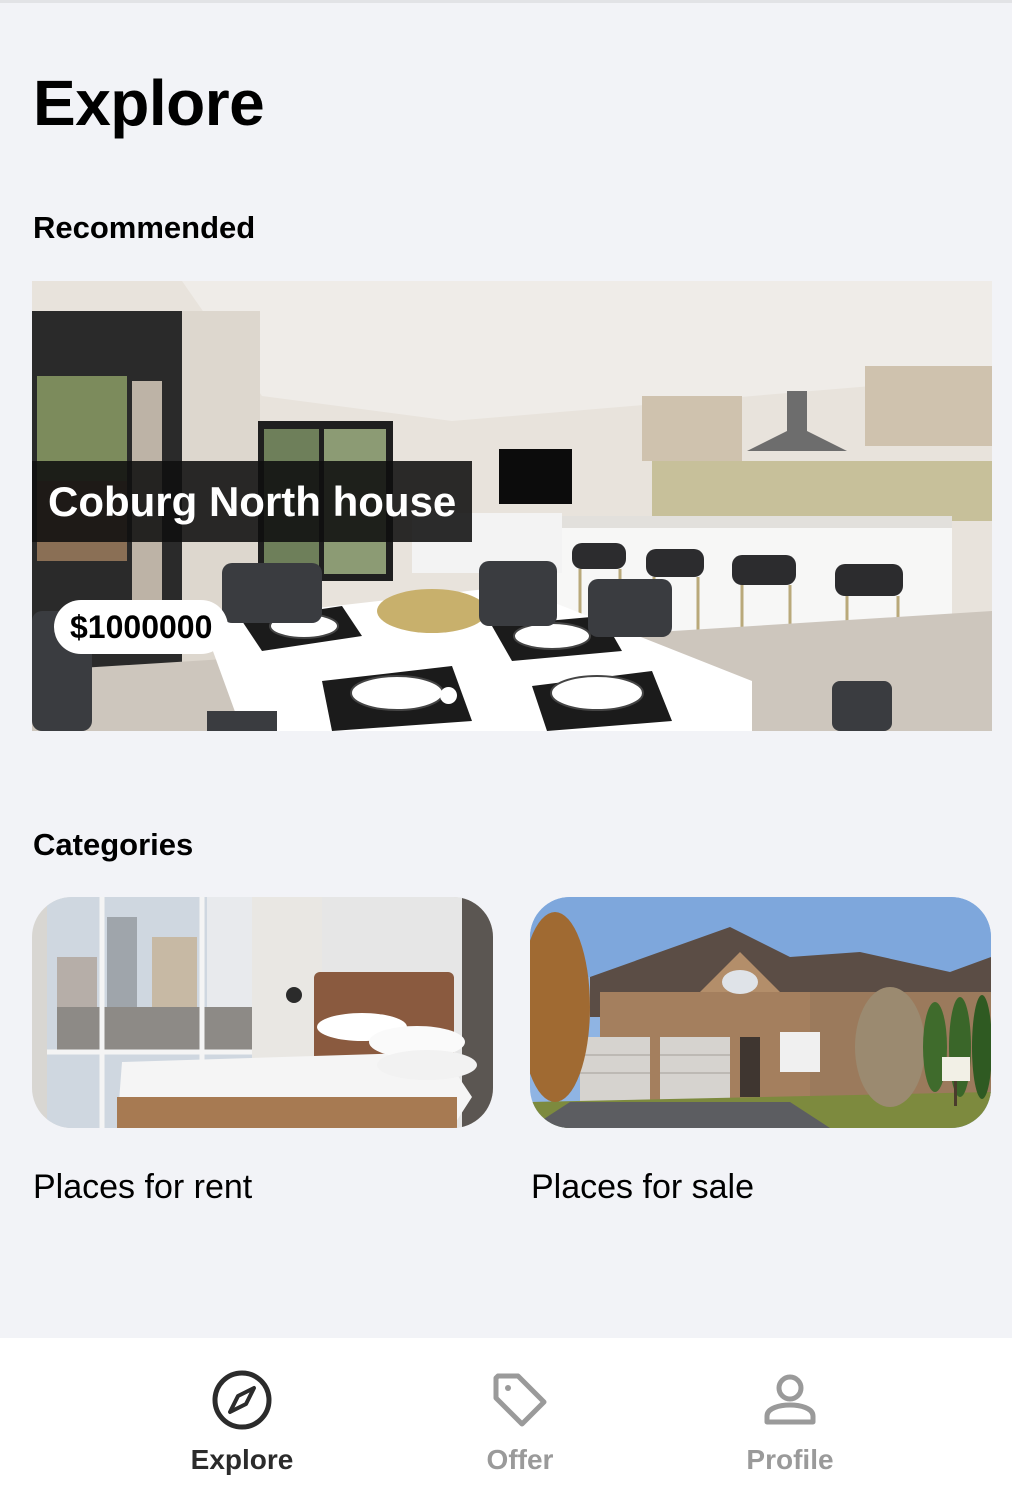  What do you see at coordinates (242, 1400) in the screenshot?
I see `compass-icon` at bounding box center [242, 1400].